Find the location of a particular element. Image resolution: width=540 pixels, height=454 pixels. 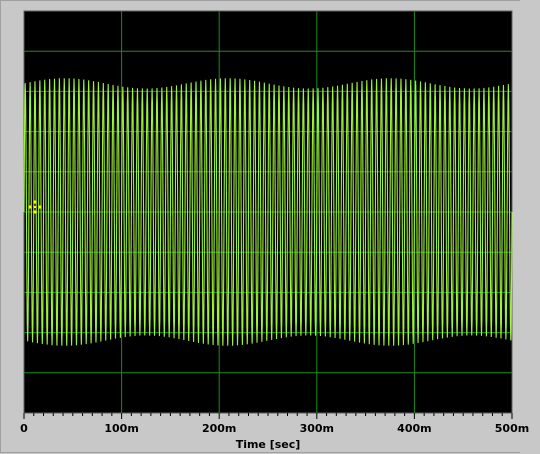

x-axis-label: Time [sec] is located at coordinates (268, 444).